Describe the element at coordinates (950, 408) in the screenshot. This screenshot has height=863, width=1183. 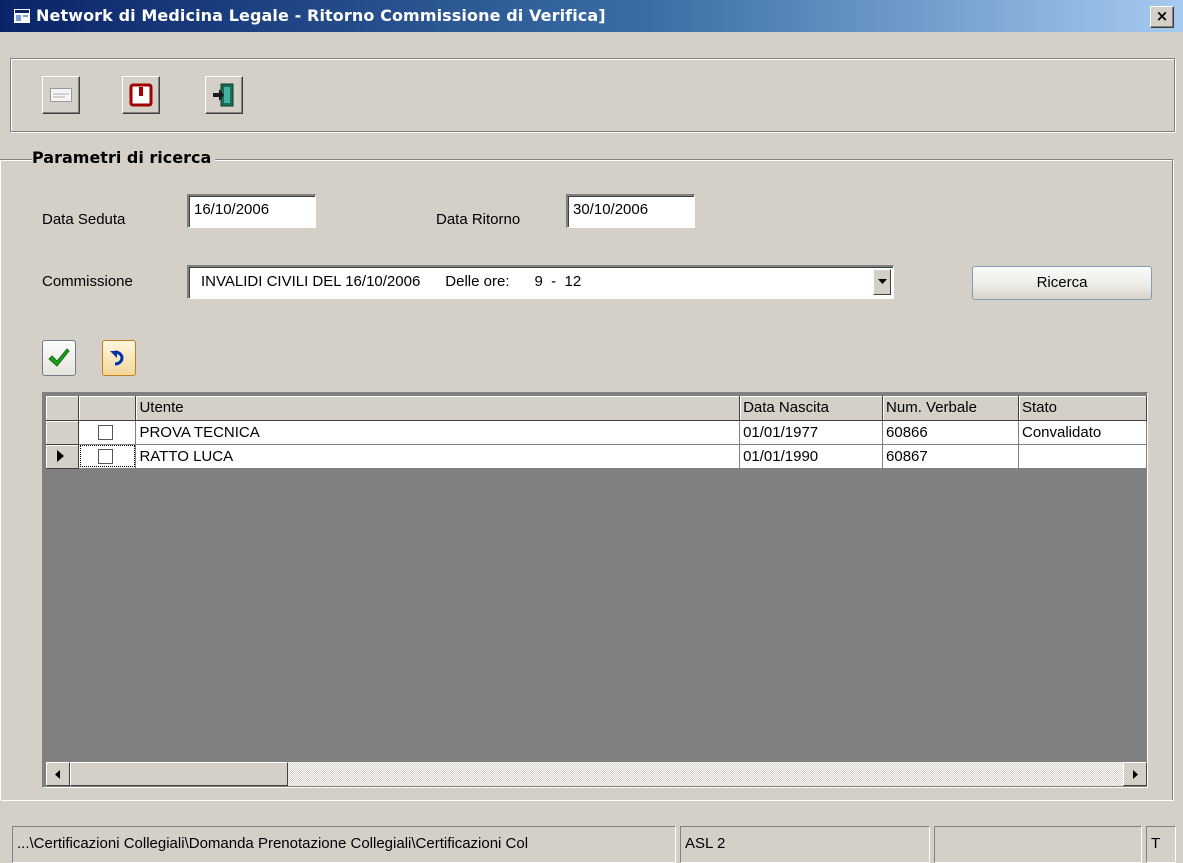
I see `column-header-num-verbale: Num. Verbale` at that location.